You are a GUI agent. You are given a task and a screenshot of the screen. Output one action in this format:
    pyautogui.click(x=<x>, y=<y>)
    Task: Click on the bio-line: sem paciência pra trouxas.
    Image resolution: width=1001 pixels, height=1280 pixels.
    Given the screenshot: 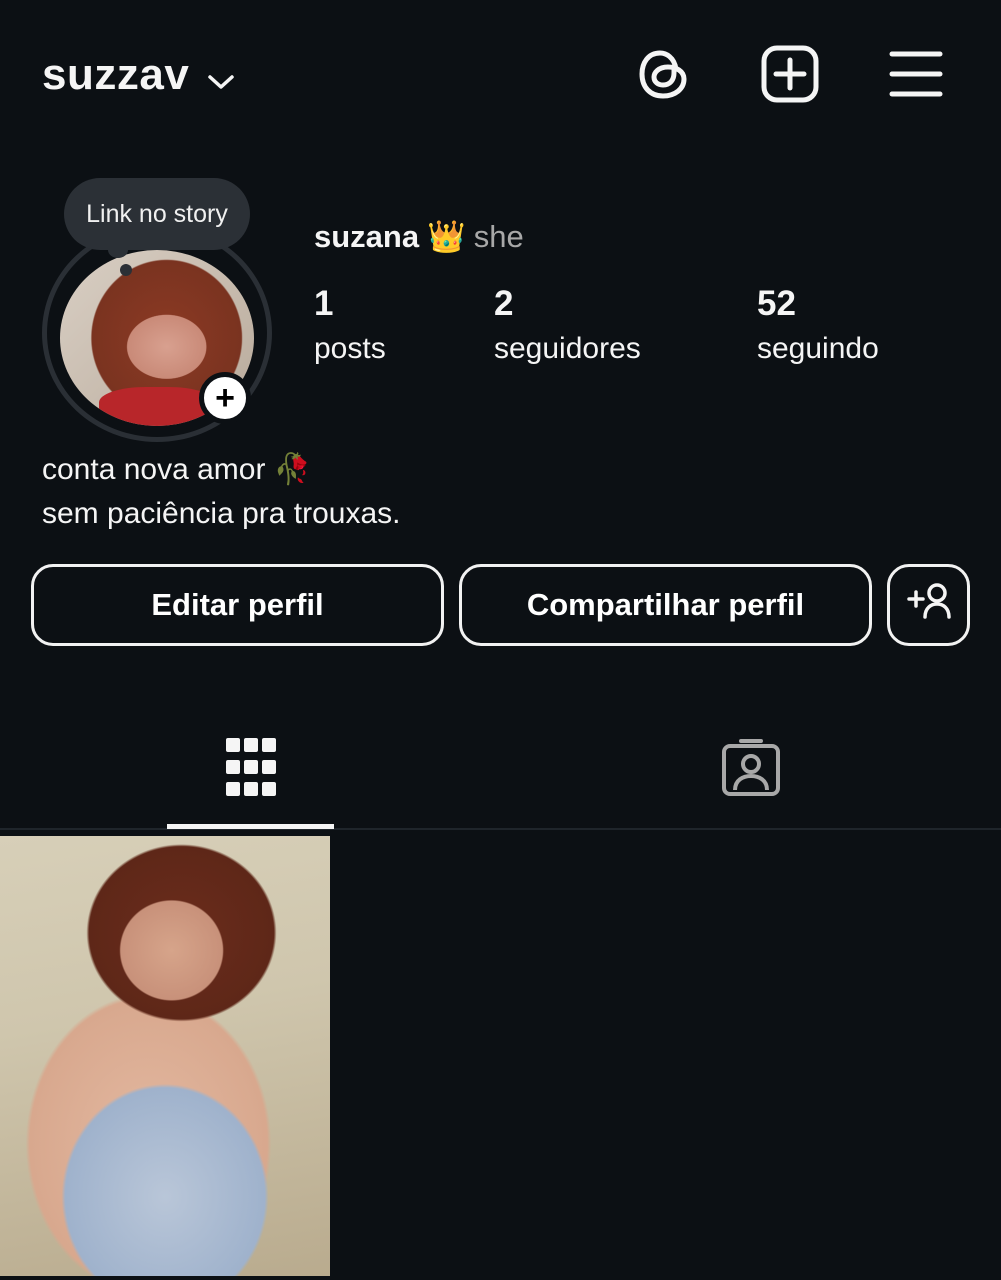 What is the action you would take?
    pyautogui.click(x=221, y=513)
    